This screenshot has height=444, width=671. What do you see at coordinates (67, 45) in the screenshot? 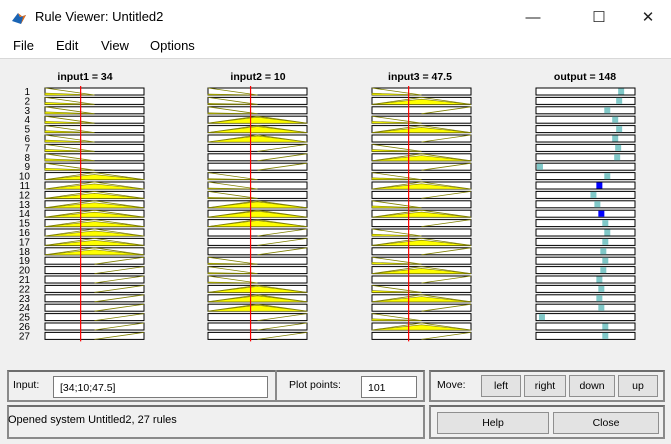
I see `menu-edit: Edit` at bounding box center [67, 45].